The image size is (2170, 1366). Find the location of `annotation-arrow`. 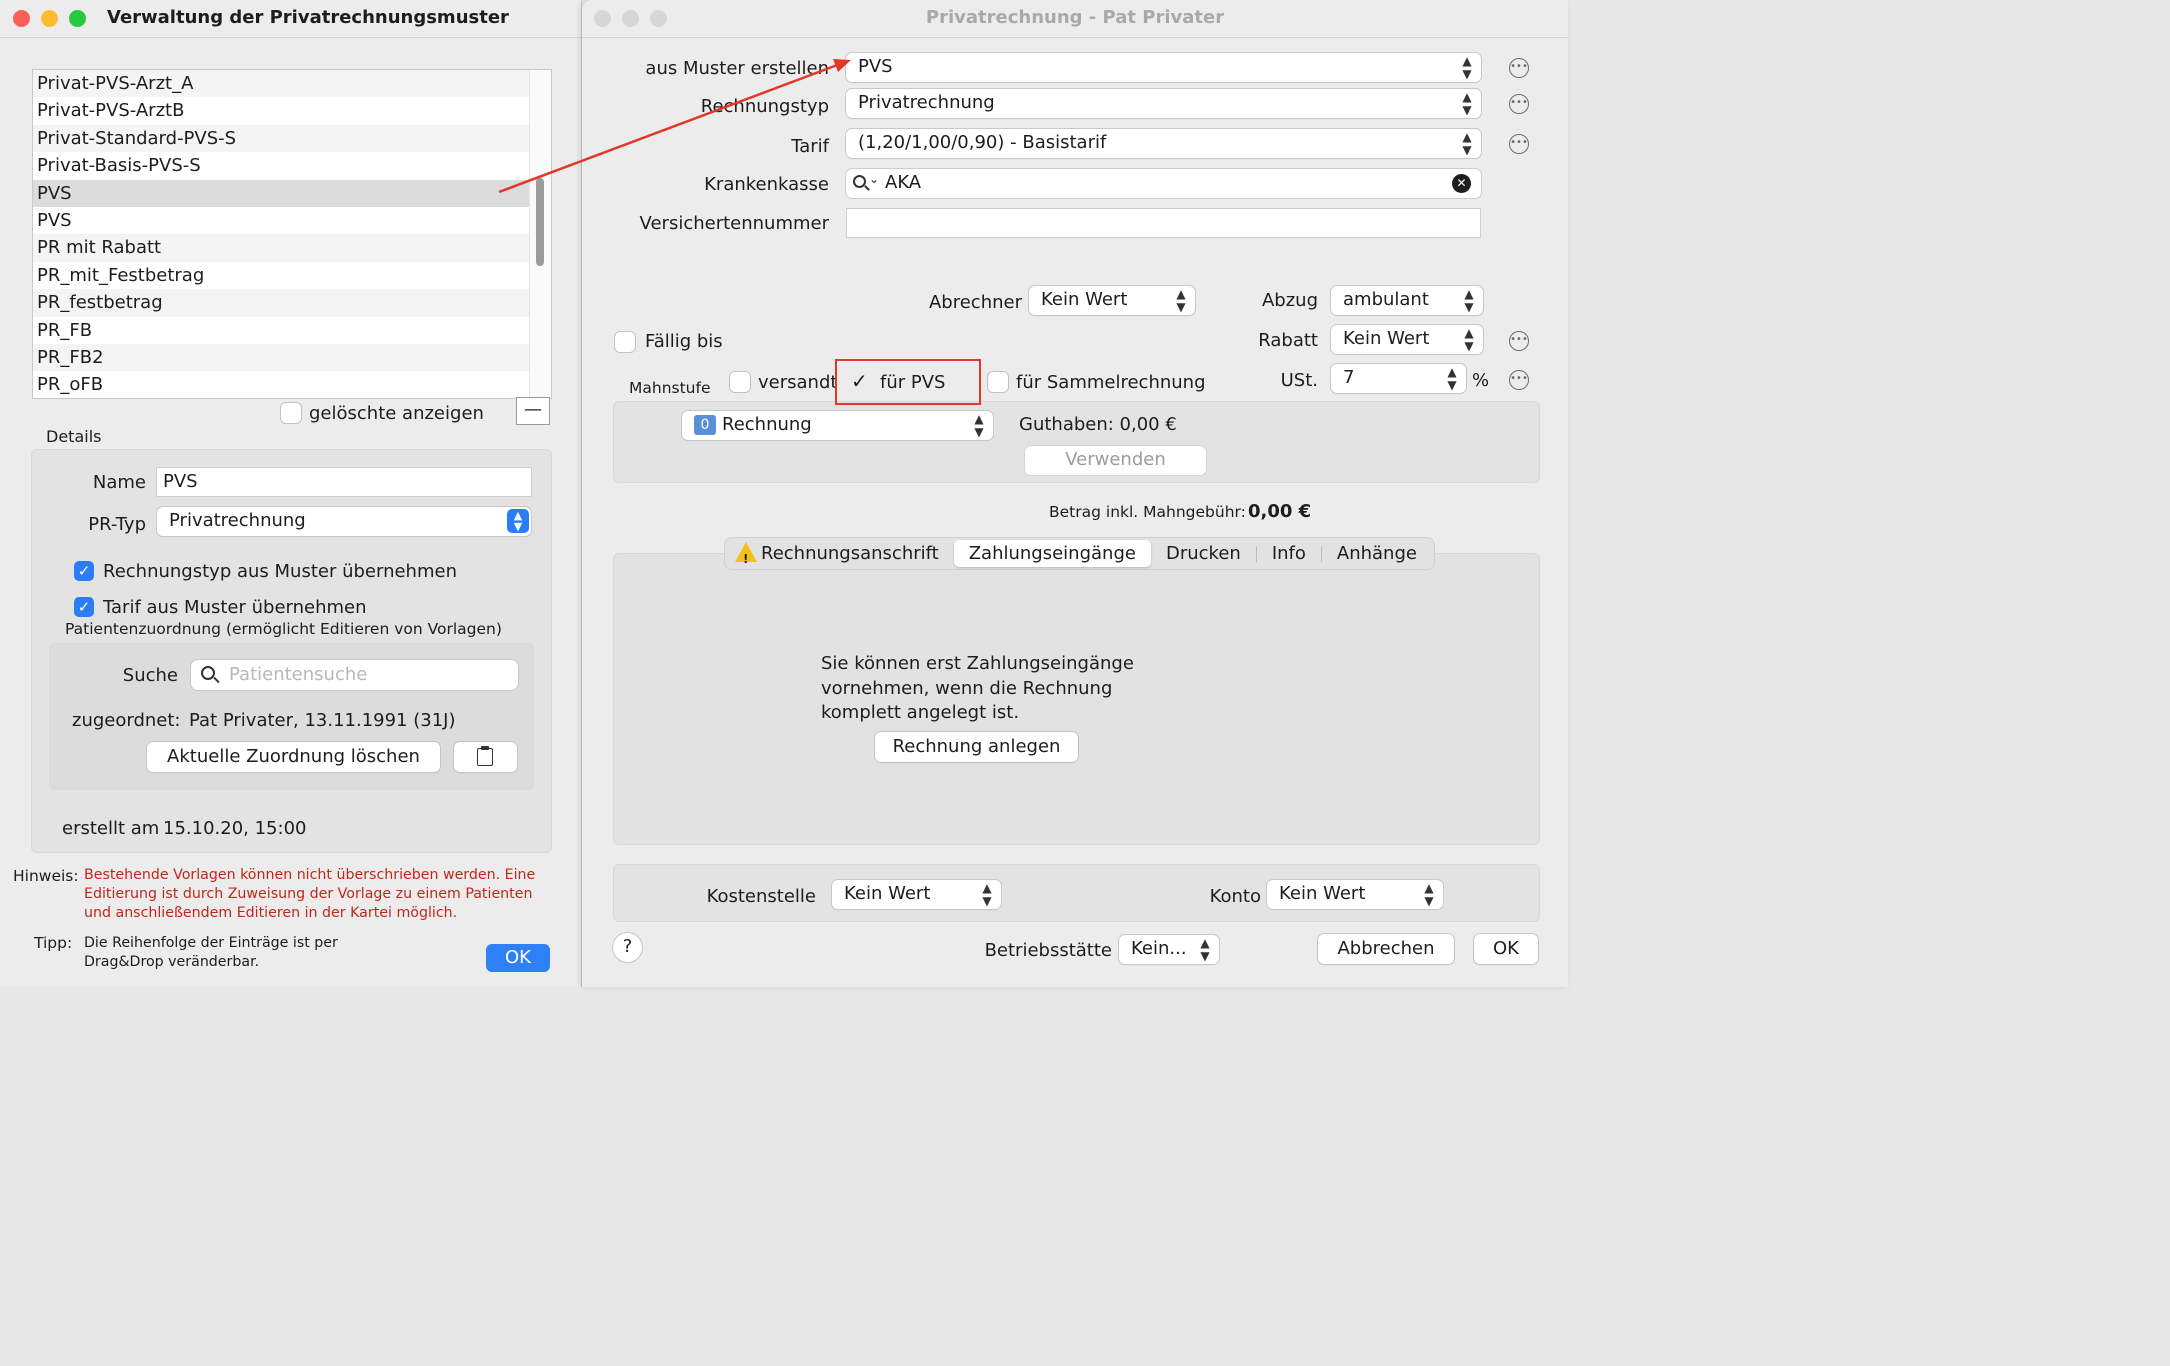

annotation-arrow is located at coordinates (674, 126).